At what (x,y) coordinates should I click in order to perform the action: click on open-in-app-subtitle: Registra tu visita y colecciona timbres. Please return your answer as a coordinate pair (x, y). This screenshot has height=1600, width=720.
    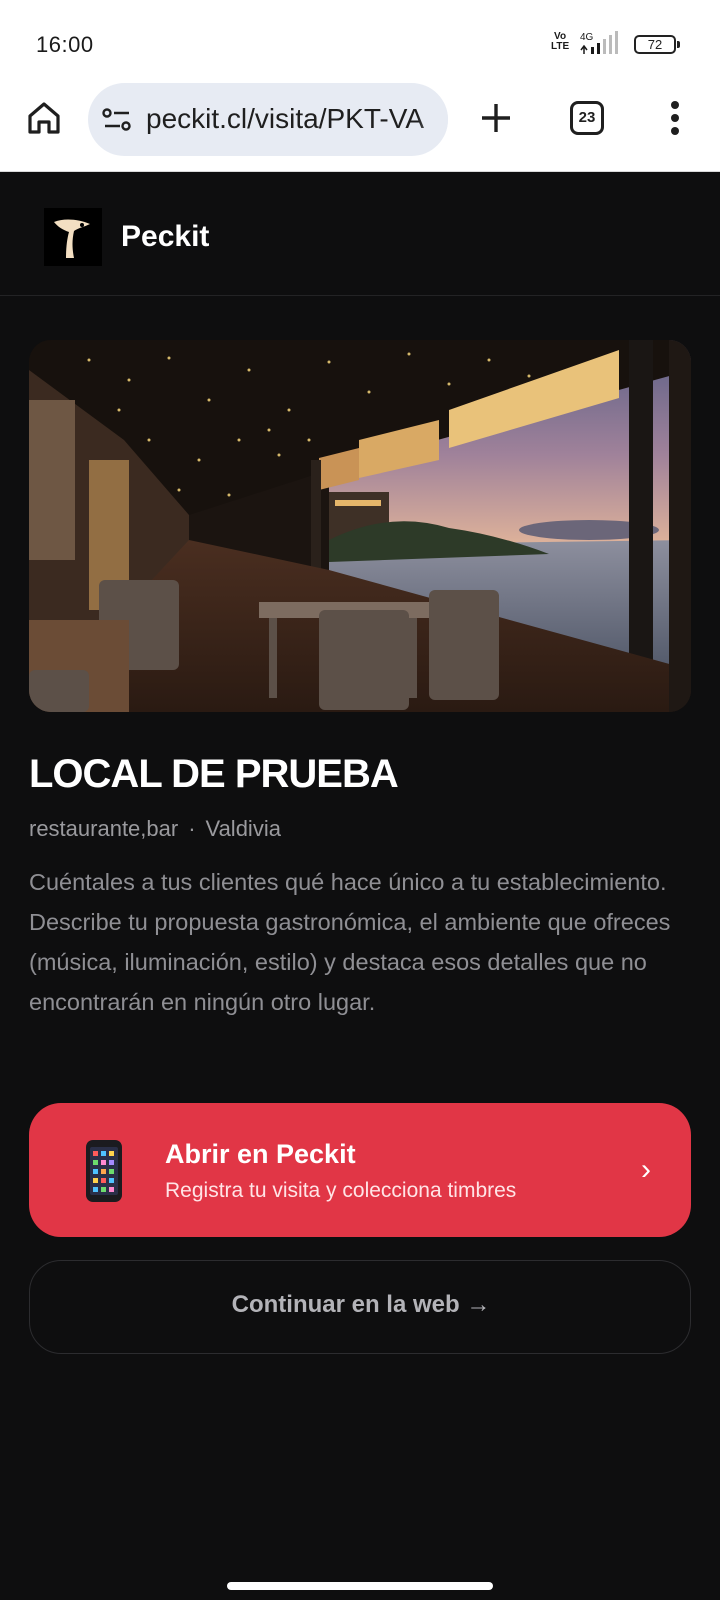
    Looking at the image, I should click on (341, 1190).